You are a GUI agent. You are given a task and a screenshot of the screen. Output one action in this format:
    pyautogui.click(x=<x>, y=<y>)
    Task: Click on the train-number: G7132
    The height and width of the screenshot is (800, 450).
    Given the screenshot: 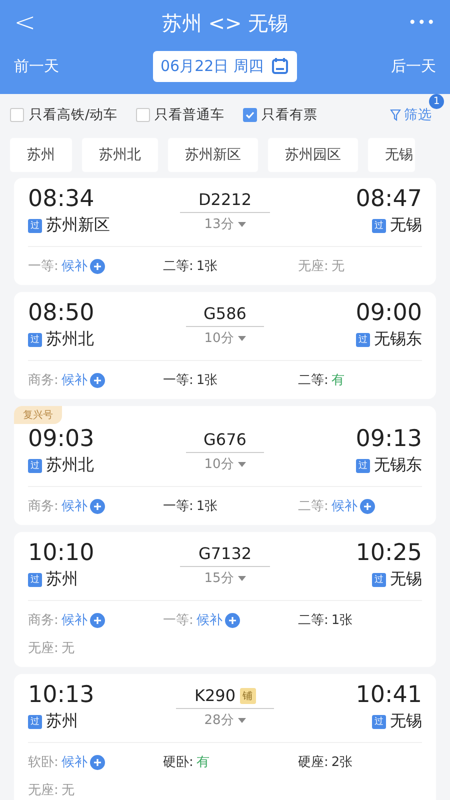 What is the action you would take?
    pyautogui.click(x=225, y=555)
    